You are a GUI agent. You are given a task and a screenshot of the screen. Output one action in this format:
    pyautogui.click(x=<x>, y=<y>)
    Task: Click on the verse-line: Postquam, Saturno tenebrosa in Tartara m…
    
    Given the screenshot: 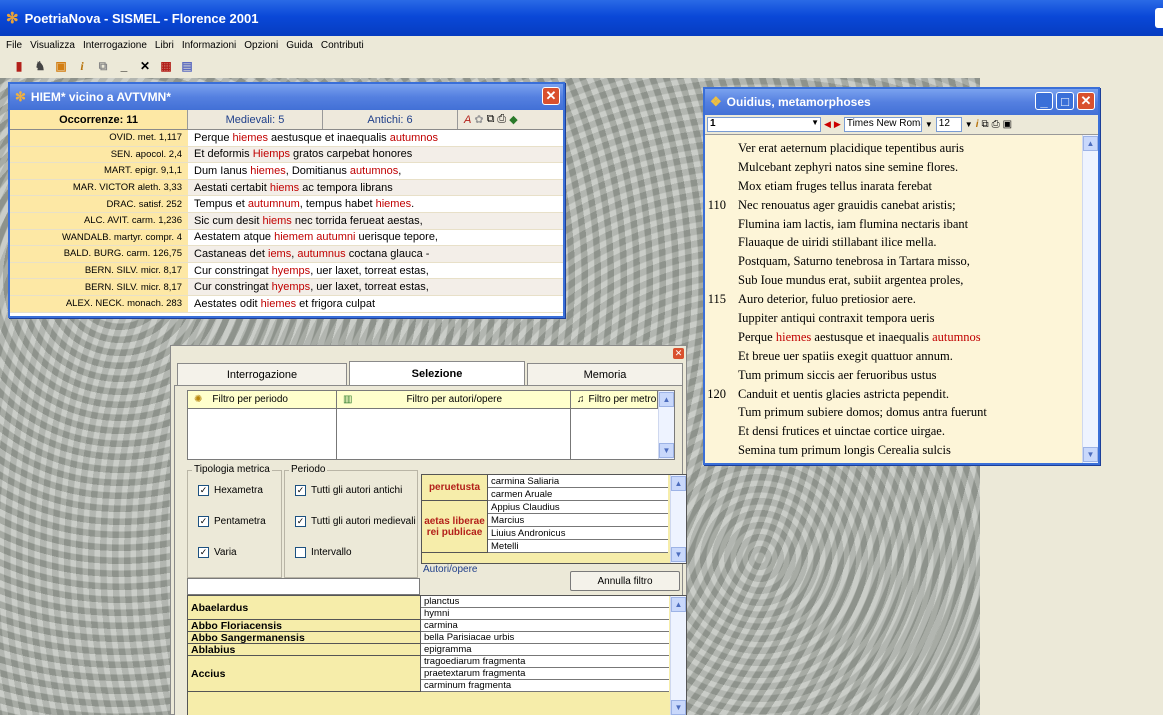 What is the action you would take?
    pyautogui.click(x=893, y=261)
    